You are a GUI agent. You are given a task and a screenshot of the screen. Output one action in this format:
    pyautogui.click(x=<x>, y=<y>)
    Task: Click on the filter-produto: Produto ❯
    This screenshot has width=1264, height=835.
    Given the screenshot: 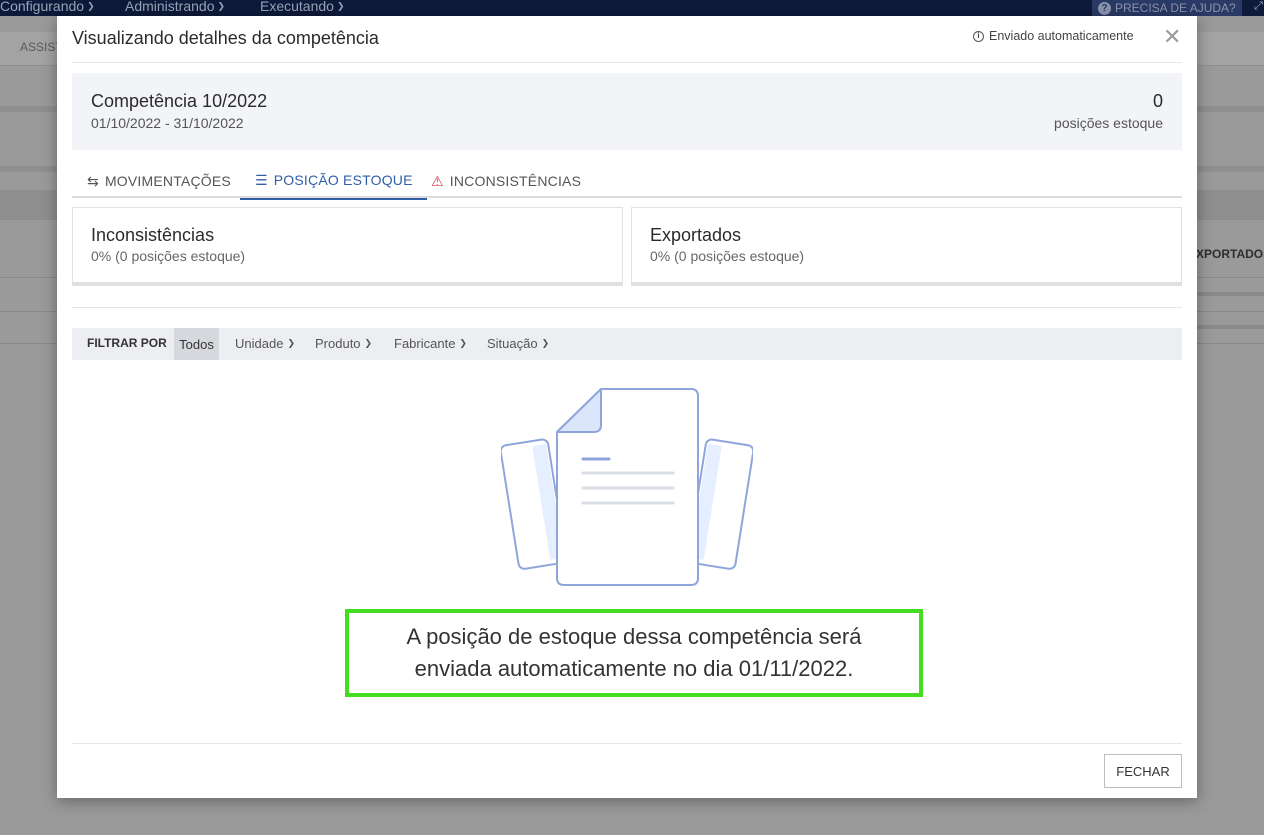 What is the action you would take?
    pyautogui.click(x=343, y=343)
    